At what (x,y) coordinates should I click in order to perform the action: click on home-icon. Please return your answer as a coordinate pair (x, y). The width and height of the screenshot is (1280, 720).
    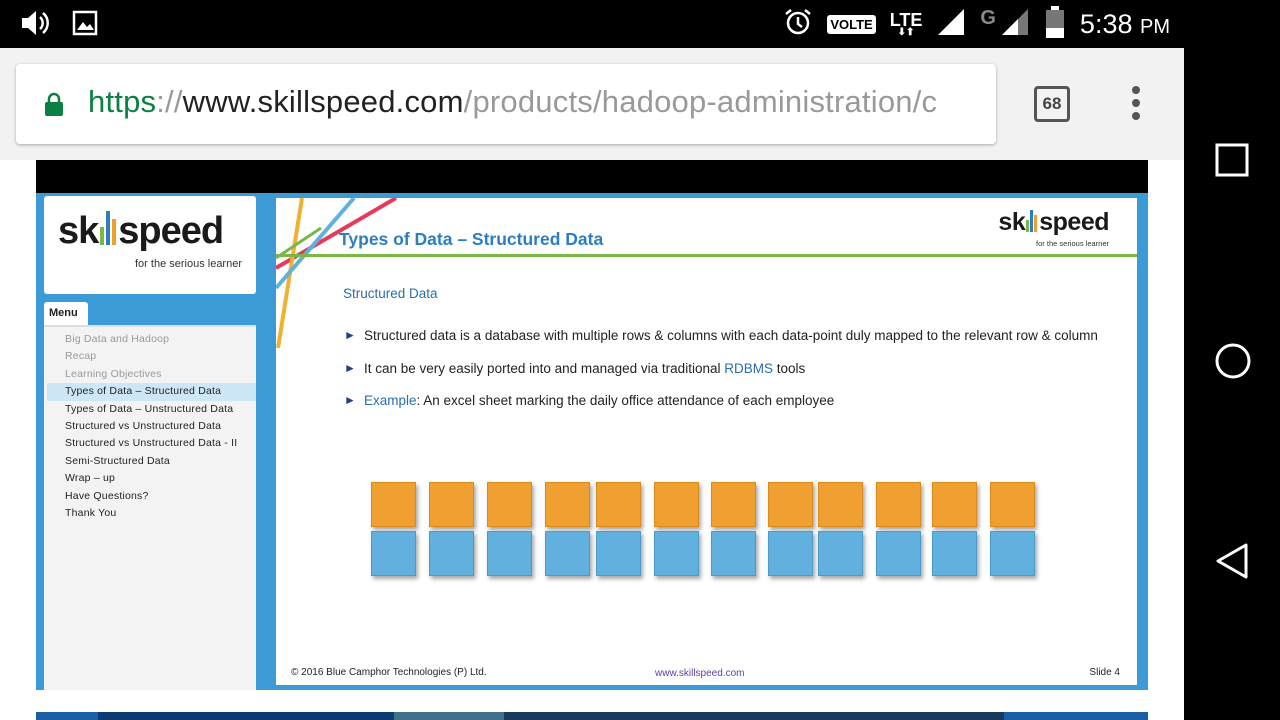
    Looking at the image, I should click on (1232, 360).